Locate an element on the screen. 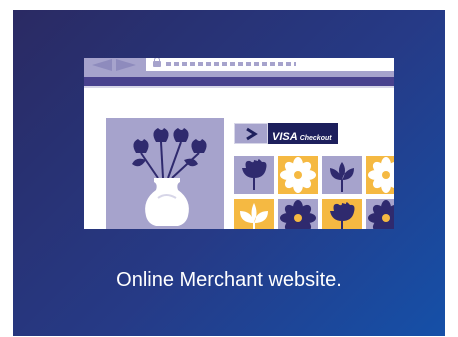 This screenshot has width=458, height=337. header-stripe is located at coordinates (239, 81).